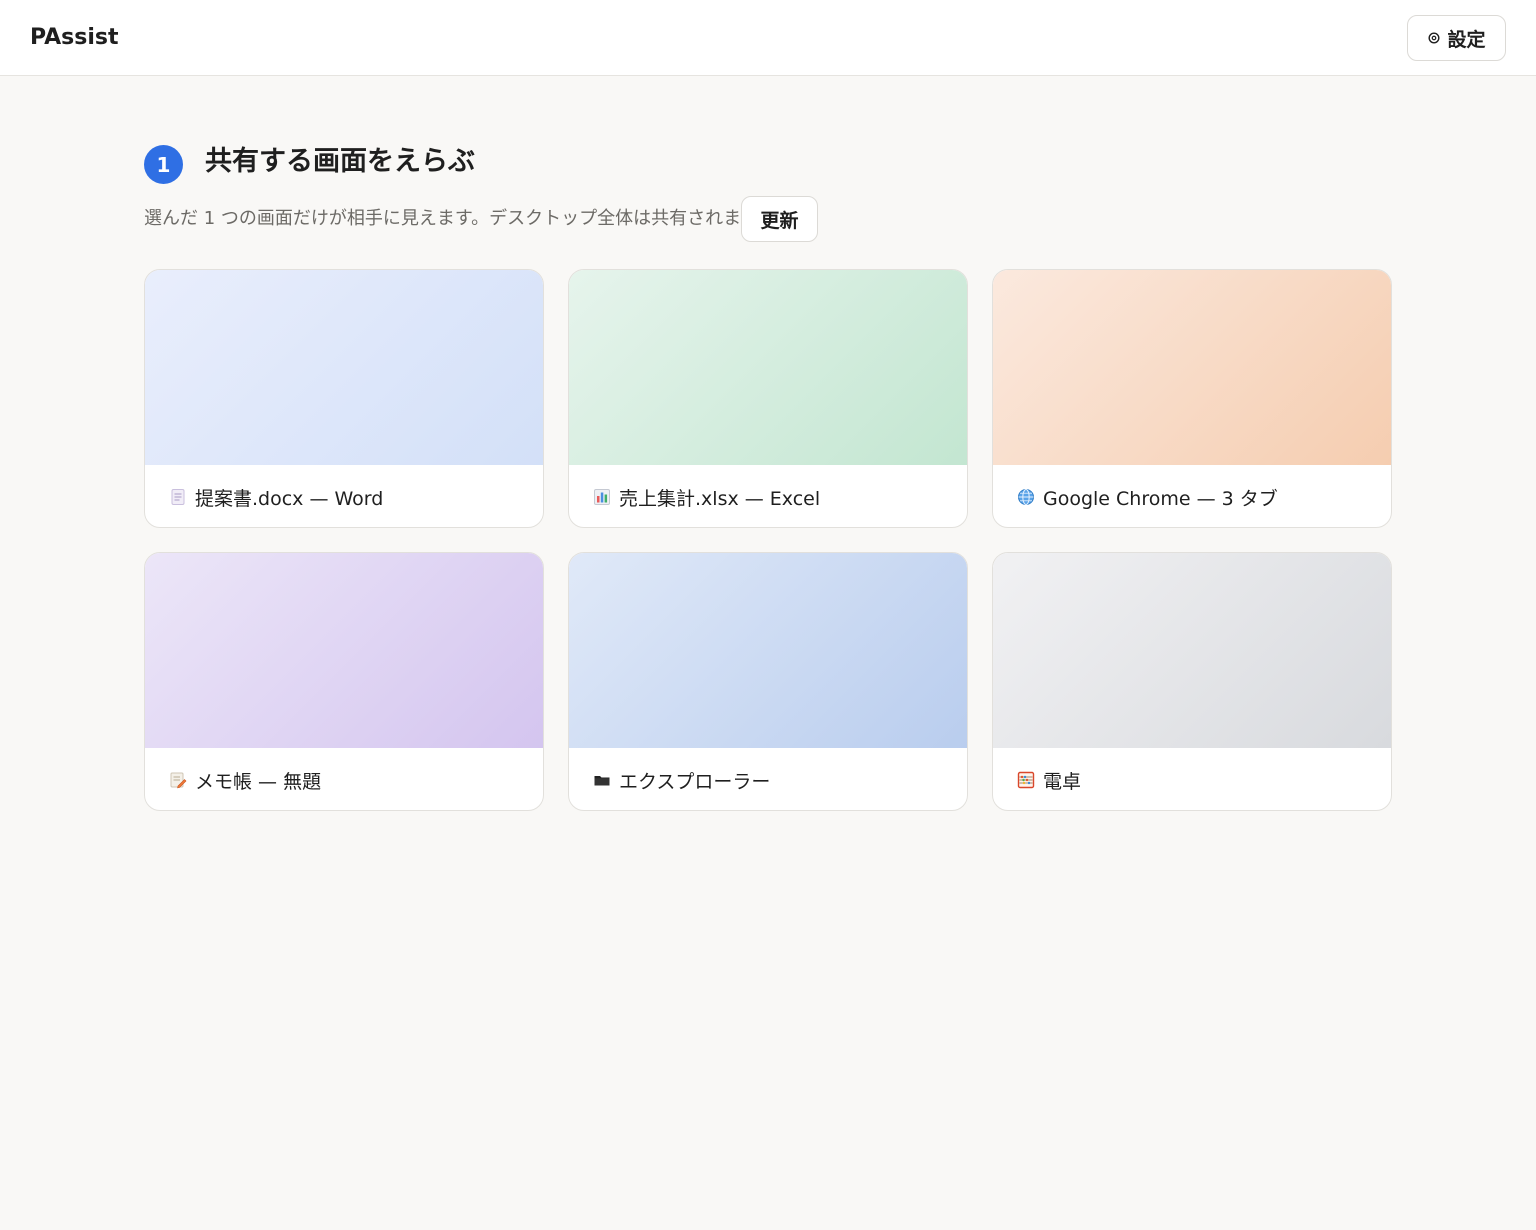 This screenshot has height=1230, width=1536. Describe the element at coordinates (289, 498) in the screenshot. I see `window-title: 提案書.docx — Word` at that location.